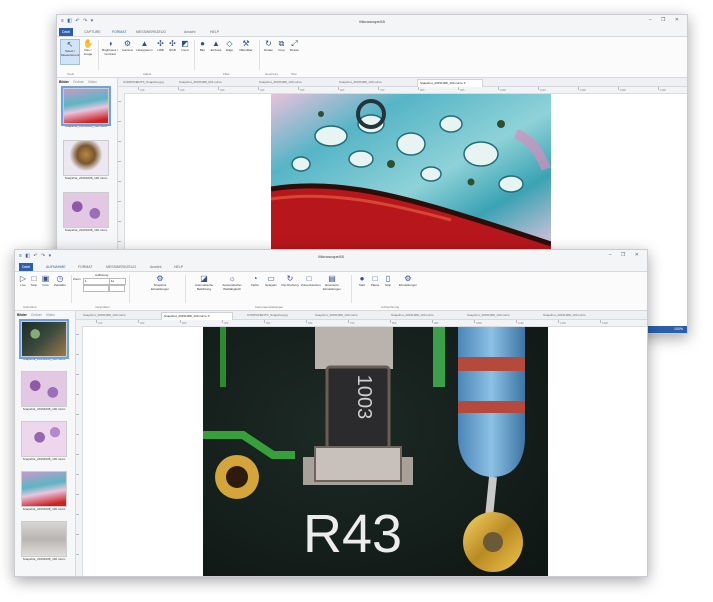 This screenshot has width=713, height=602. What do you see at coordinates (70, 52) in the screenshot?
I see `select-measurement-button: ↖ Select / Measurement` at bounding box center [70, 52].